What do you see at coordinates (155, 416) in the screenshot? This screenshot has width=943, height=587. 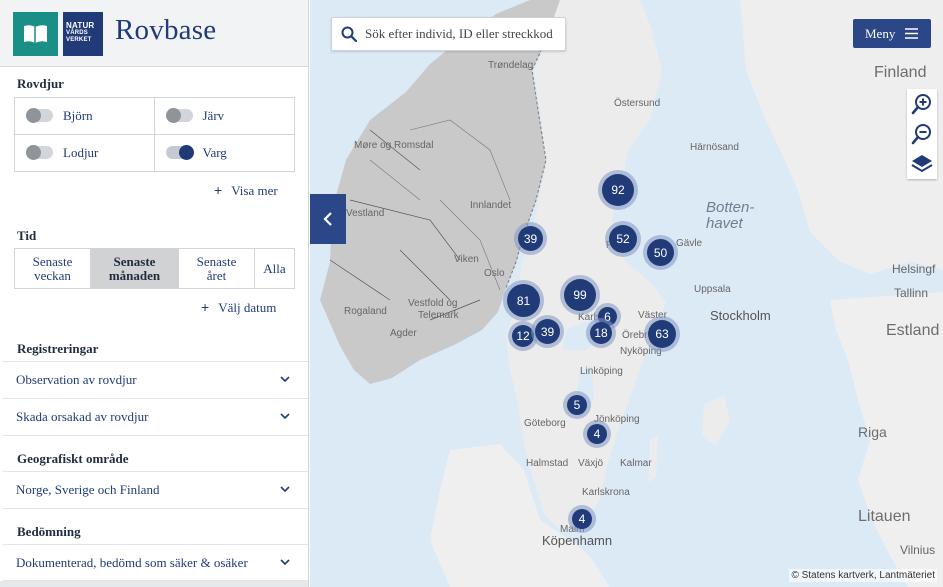 I see `accordion-damage: Skada orsakad av rovdjur` at bounding box center [155, 416].